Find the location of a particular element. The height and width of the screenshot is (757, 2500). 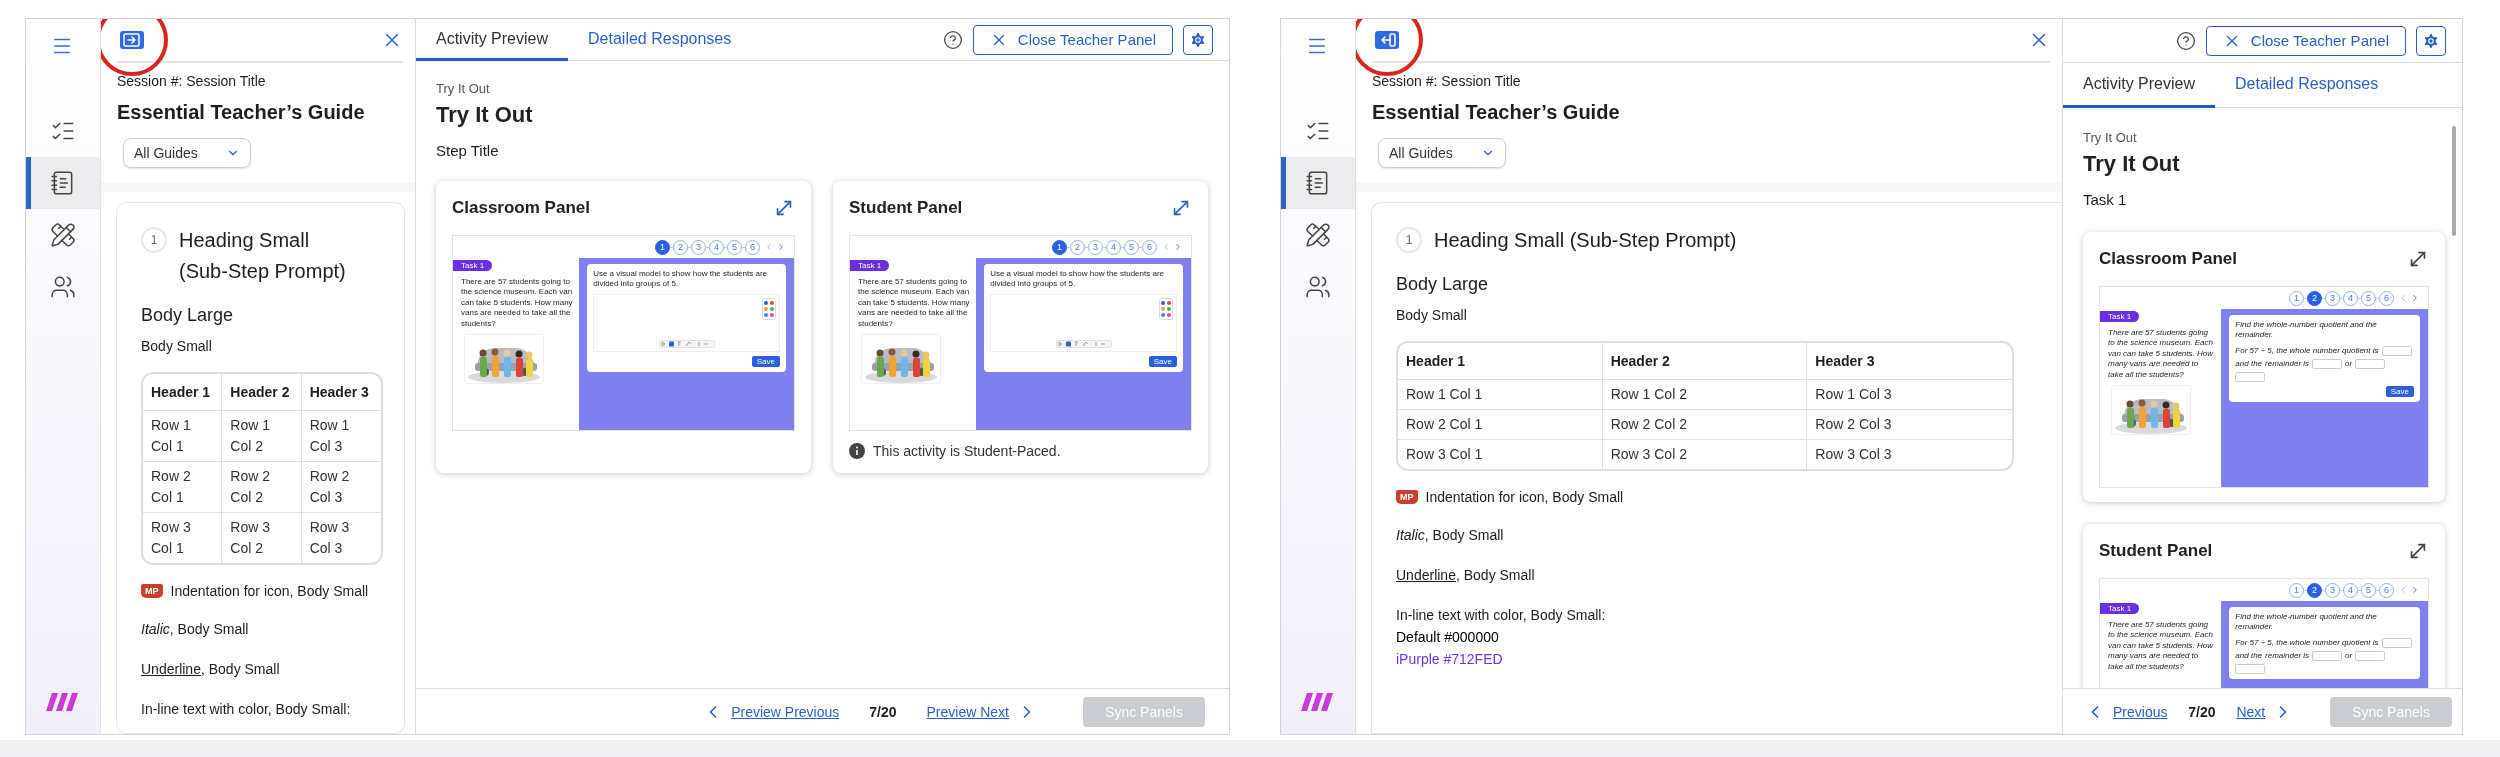

sentence-text: and the is located at coordinates (2249, 656).